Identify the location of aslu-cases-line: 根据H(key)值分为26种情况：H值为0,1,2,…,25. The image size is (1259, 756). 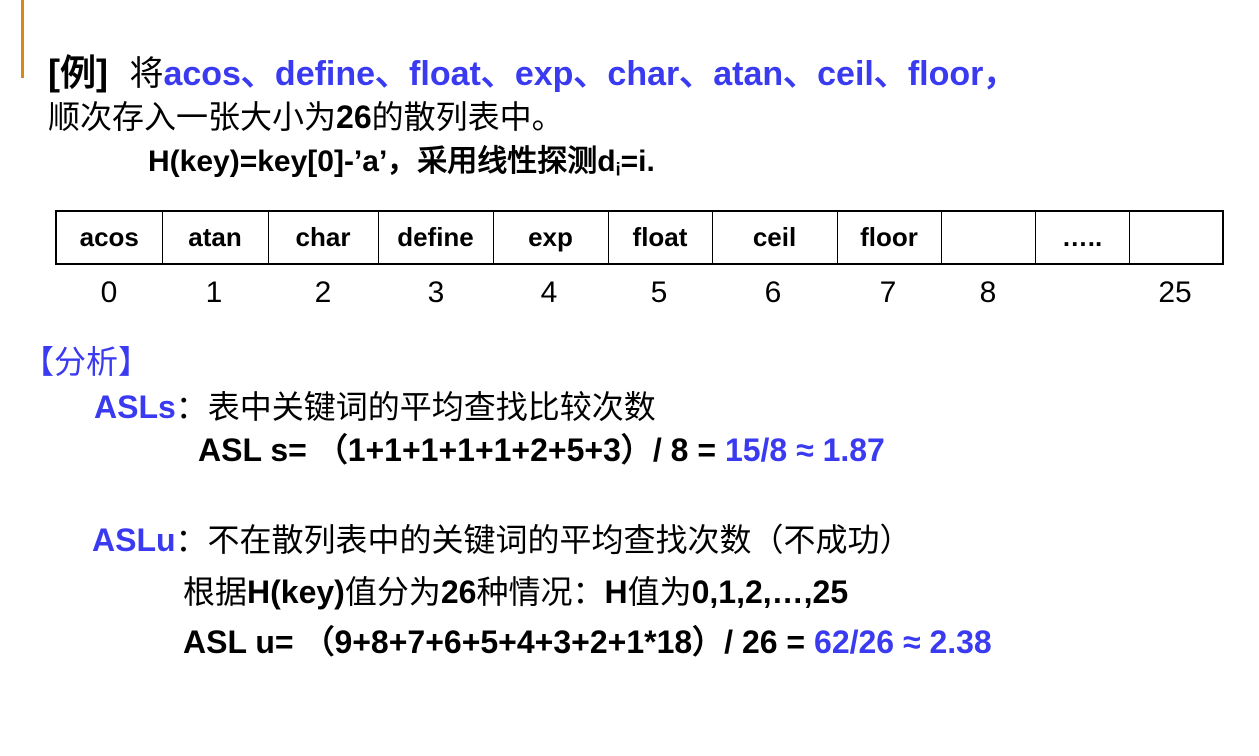
(515, 592).